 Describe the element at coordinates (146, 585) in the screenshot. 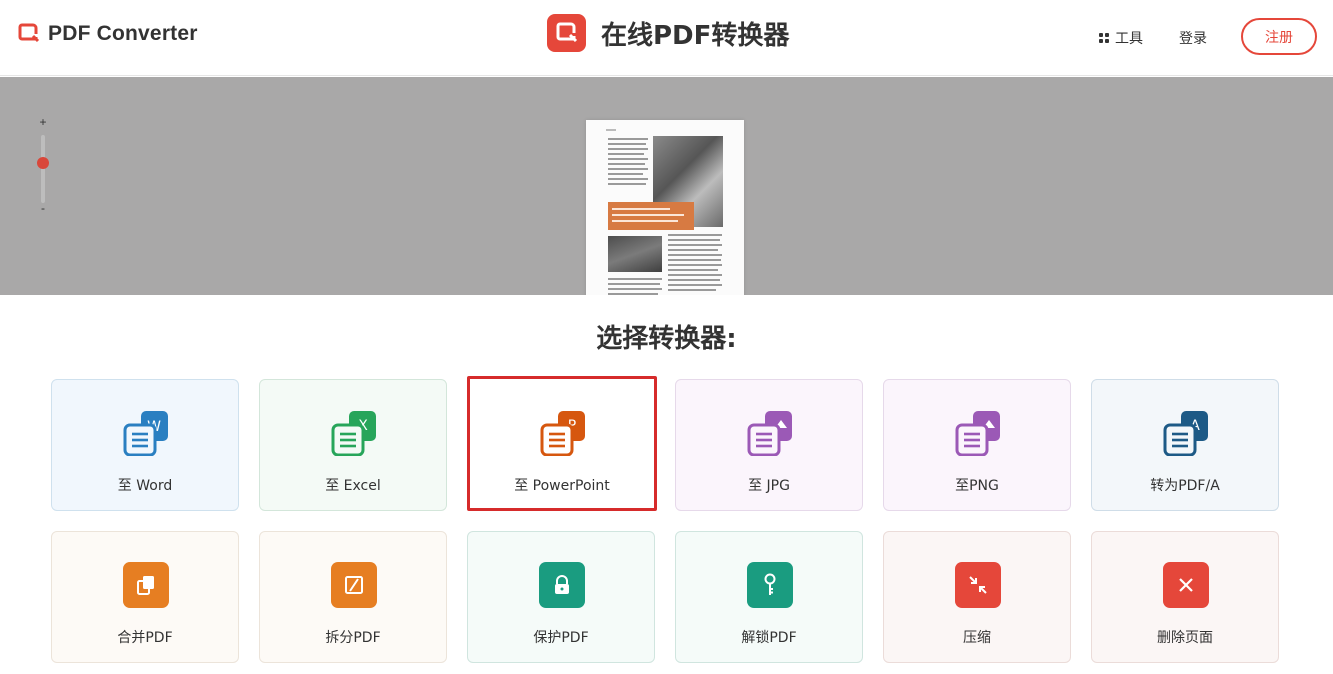

I see `merge-icon` at that location.